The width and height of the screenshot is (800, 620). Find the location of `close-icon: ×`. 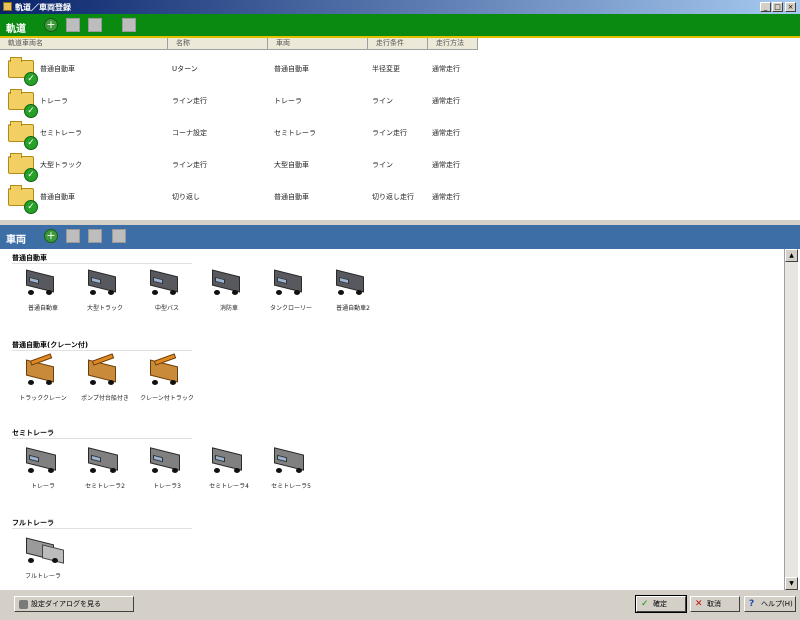

close-icon: × is located at coordinates (790, 7).